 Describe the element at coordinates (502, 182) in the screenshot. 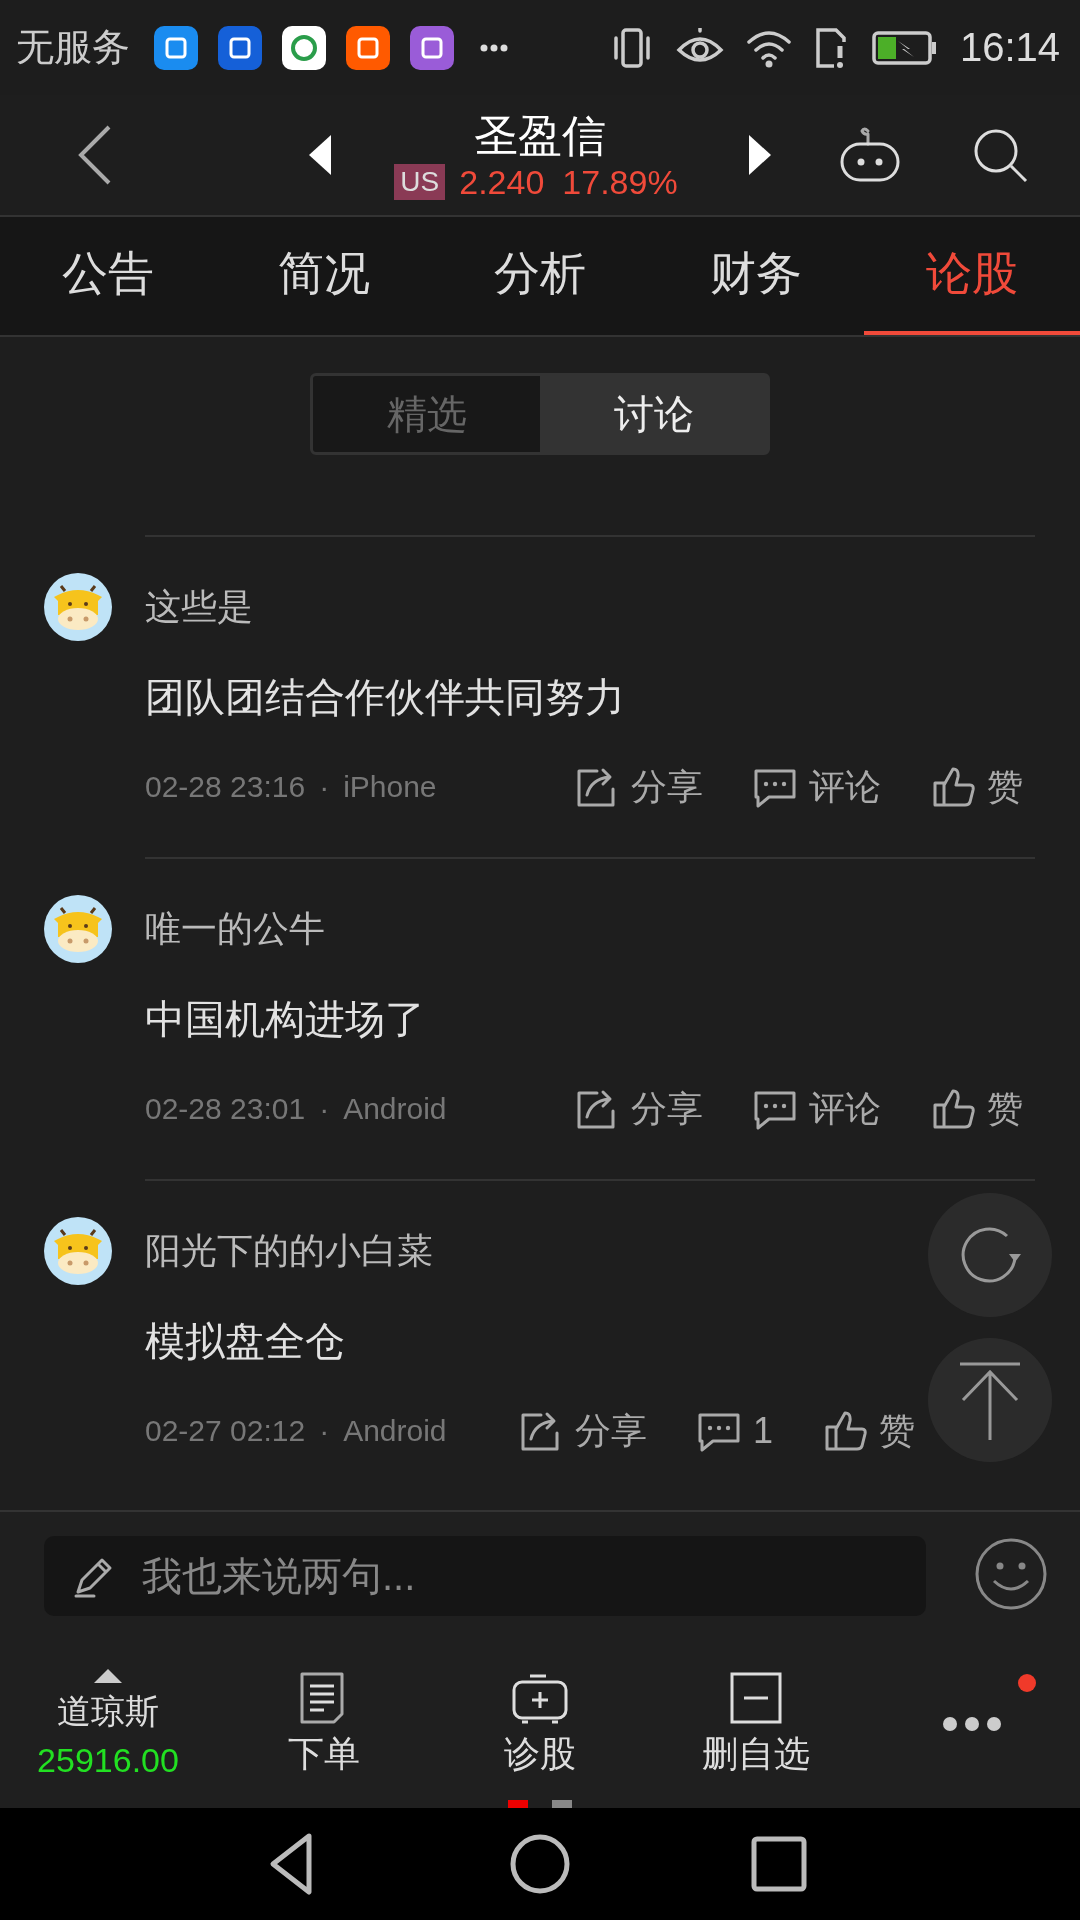

I see `stock-price: 2.240` at that location.